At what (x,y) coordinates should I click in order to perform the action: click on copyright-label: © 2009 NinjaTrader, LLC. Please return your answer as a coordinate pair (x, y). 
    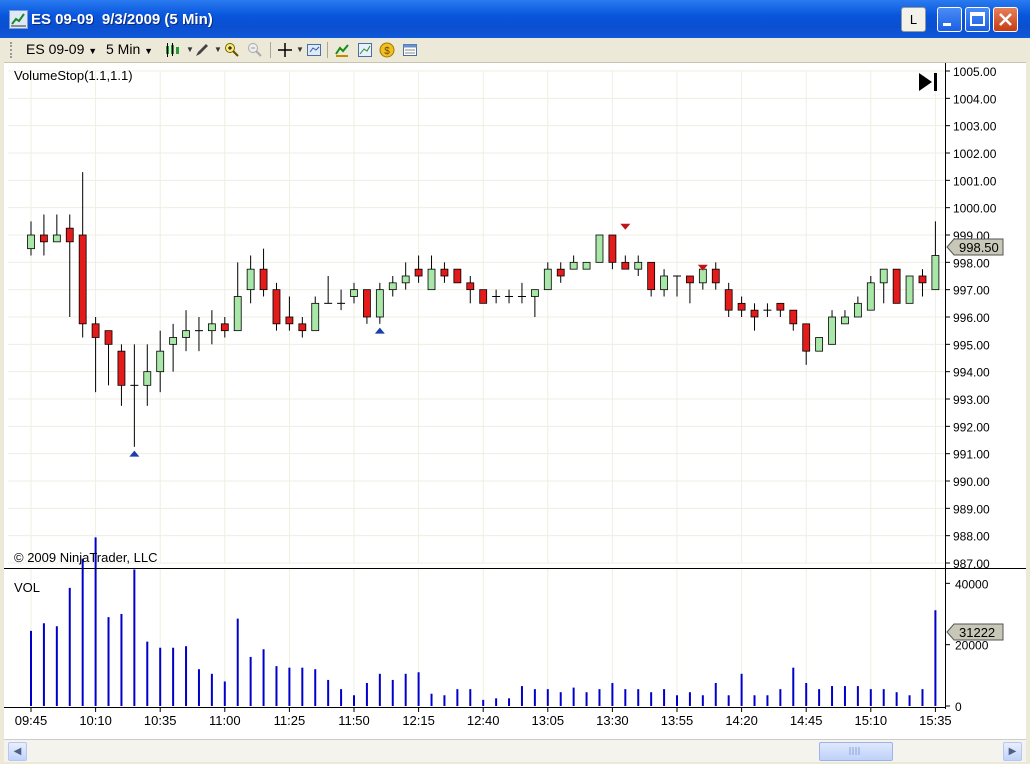
    Looking at the image, I should click on (86, 557).